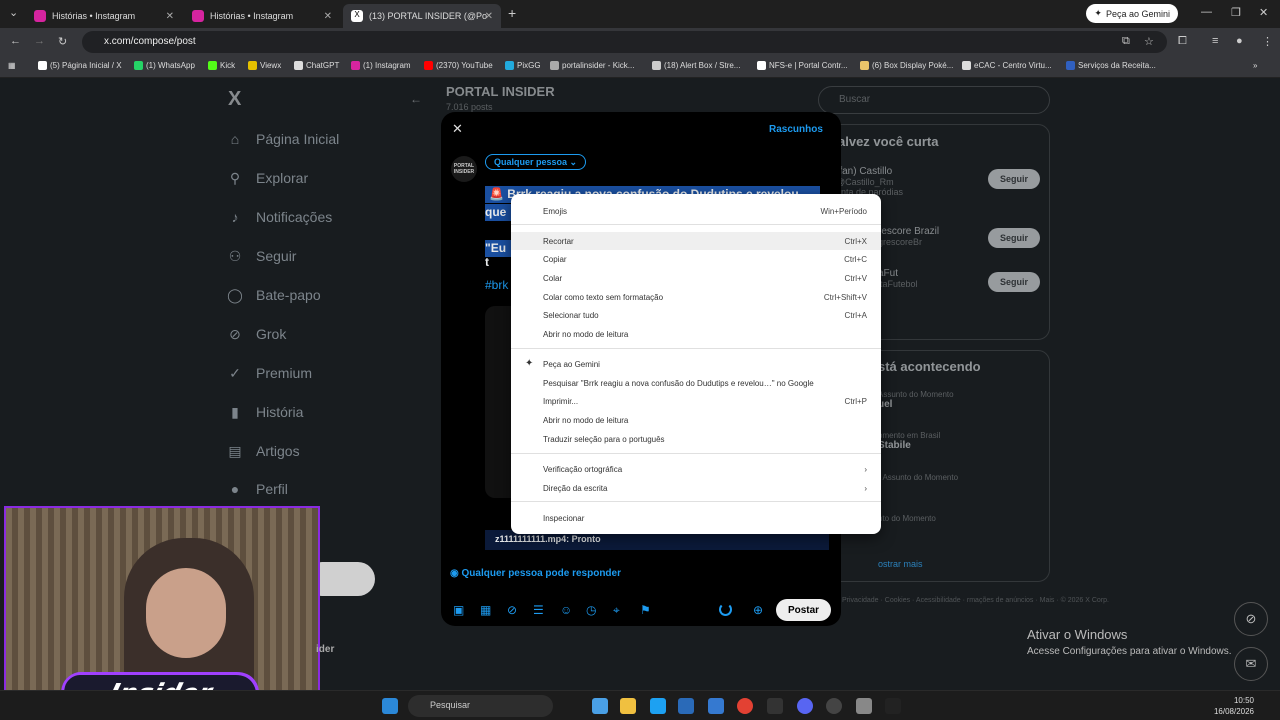 This screenshot has width=1280, height=720. Describe the element at coordinates (1126, 41) in the screenshot. I see `install-icon: ⧉` at that location.